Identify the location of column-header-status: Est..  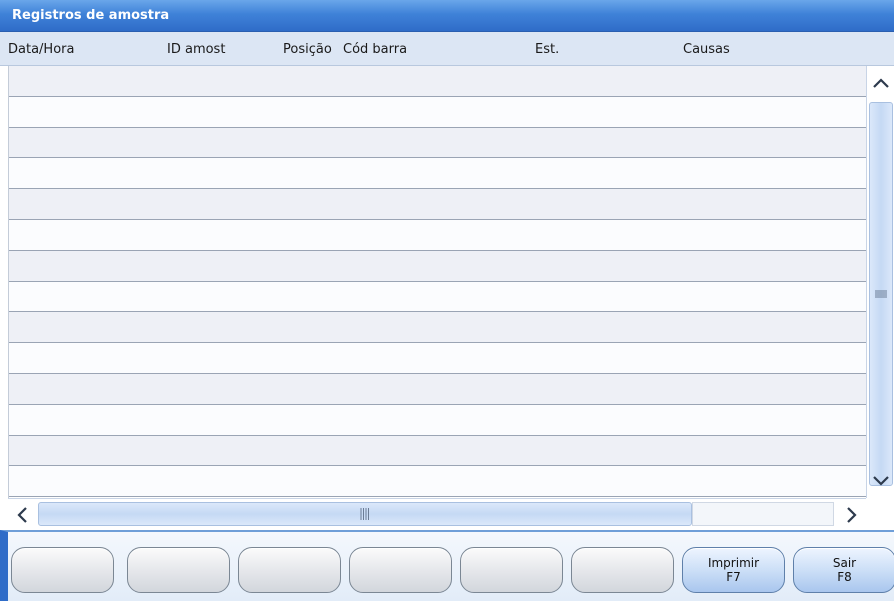
(547, 49).